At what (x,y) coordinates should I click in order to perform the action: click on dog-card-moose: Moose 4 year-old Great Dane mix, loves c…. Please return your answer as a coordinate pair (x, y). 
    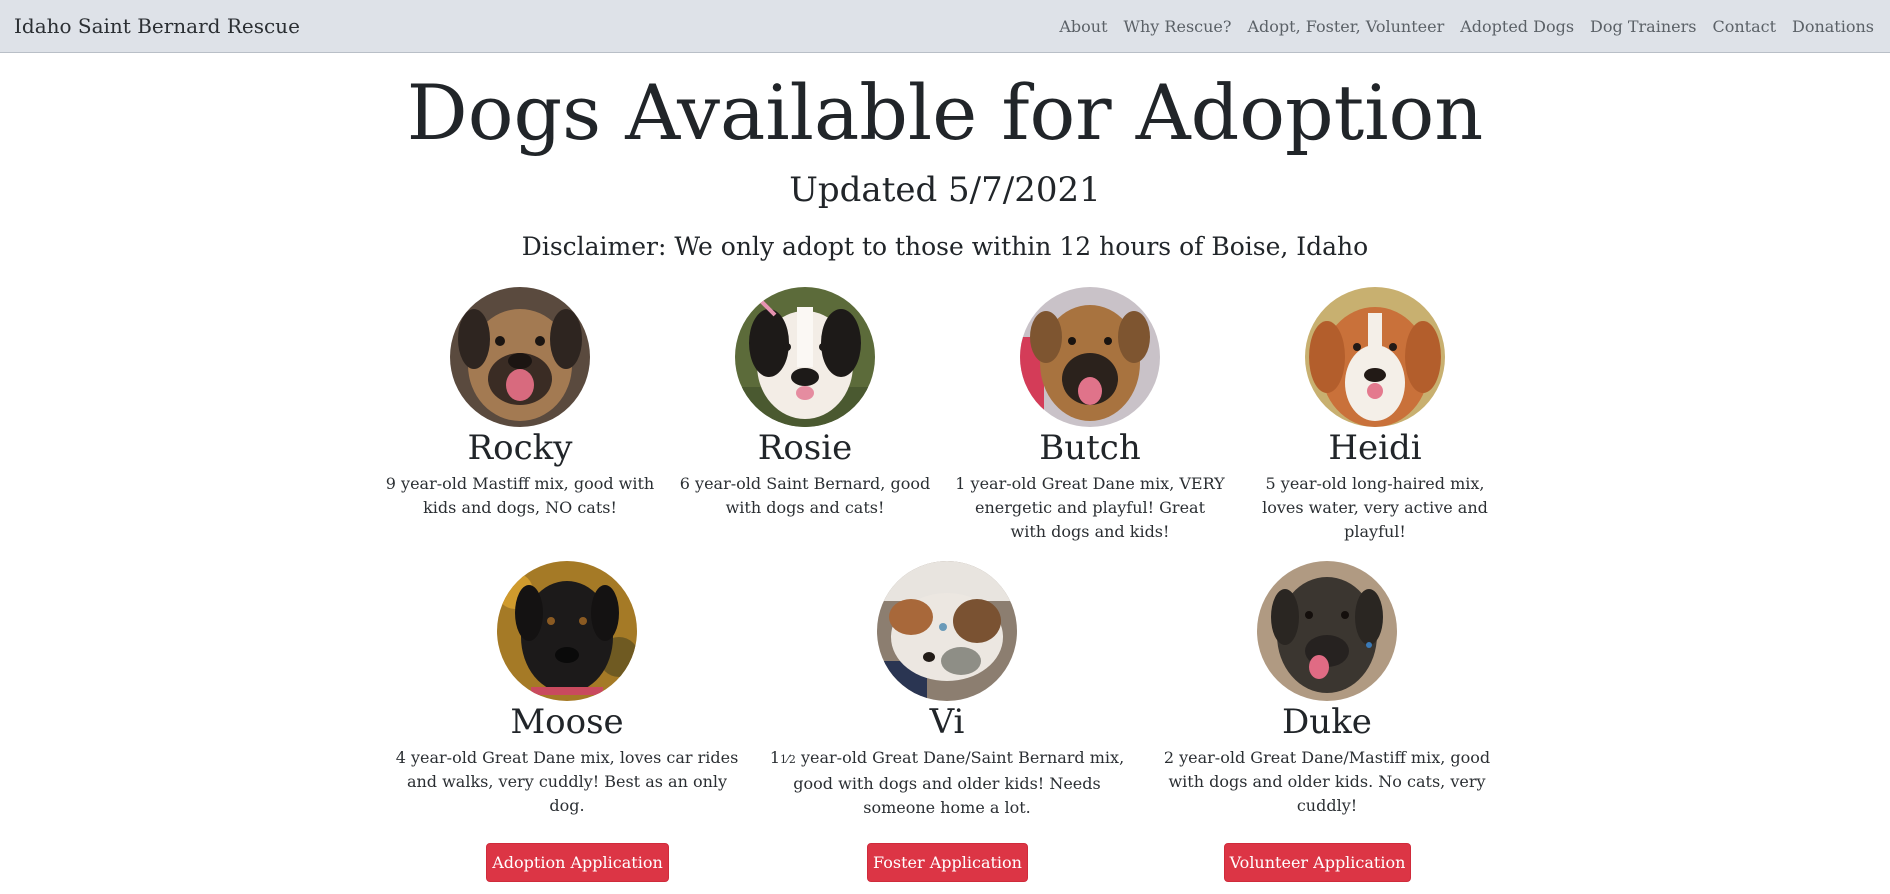
    Looking at the image, I should click on (567, 689).